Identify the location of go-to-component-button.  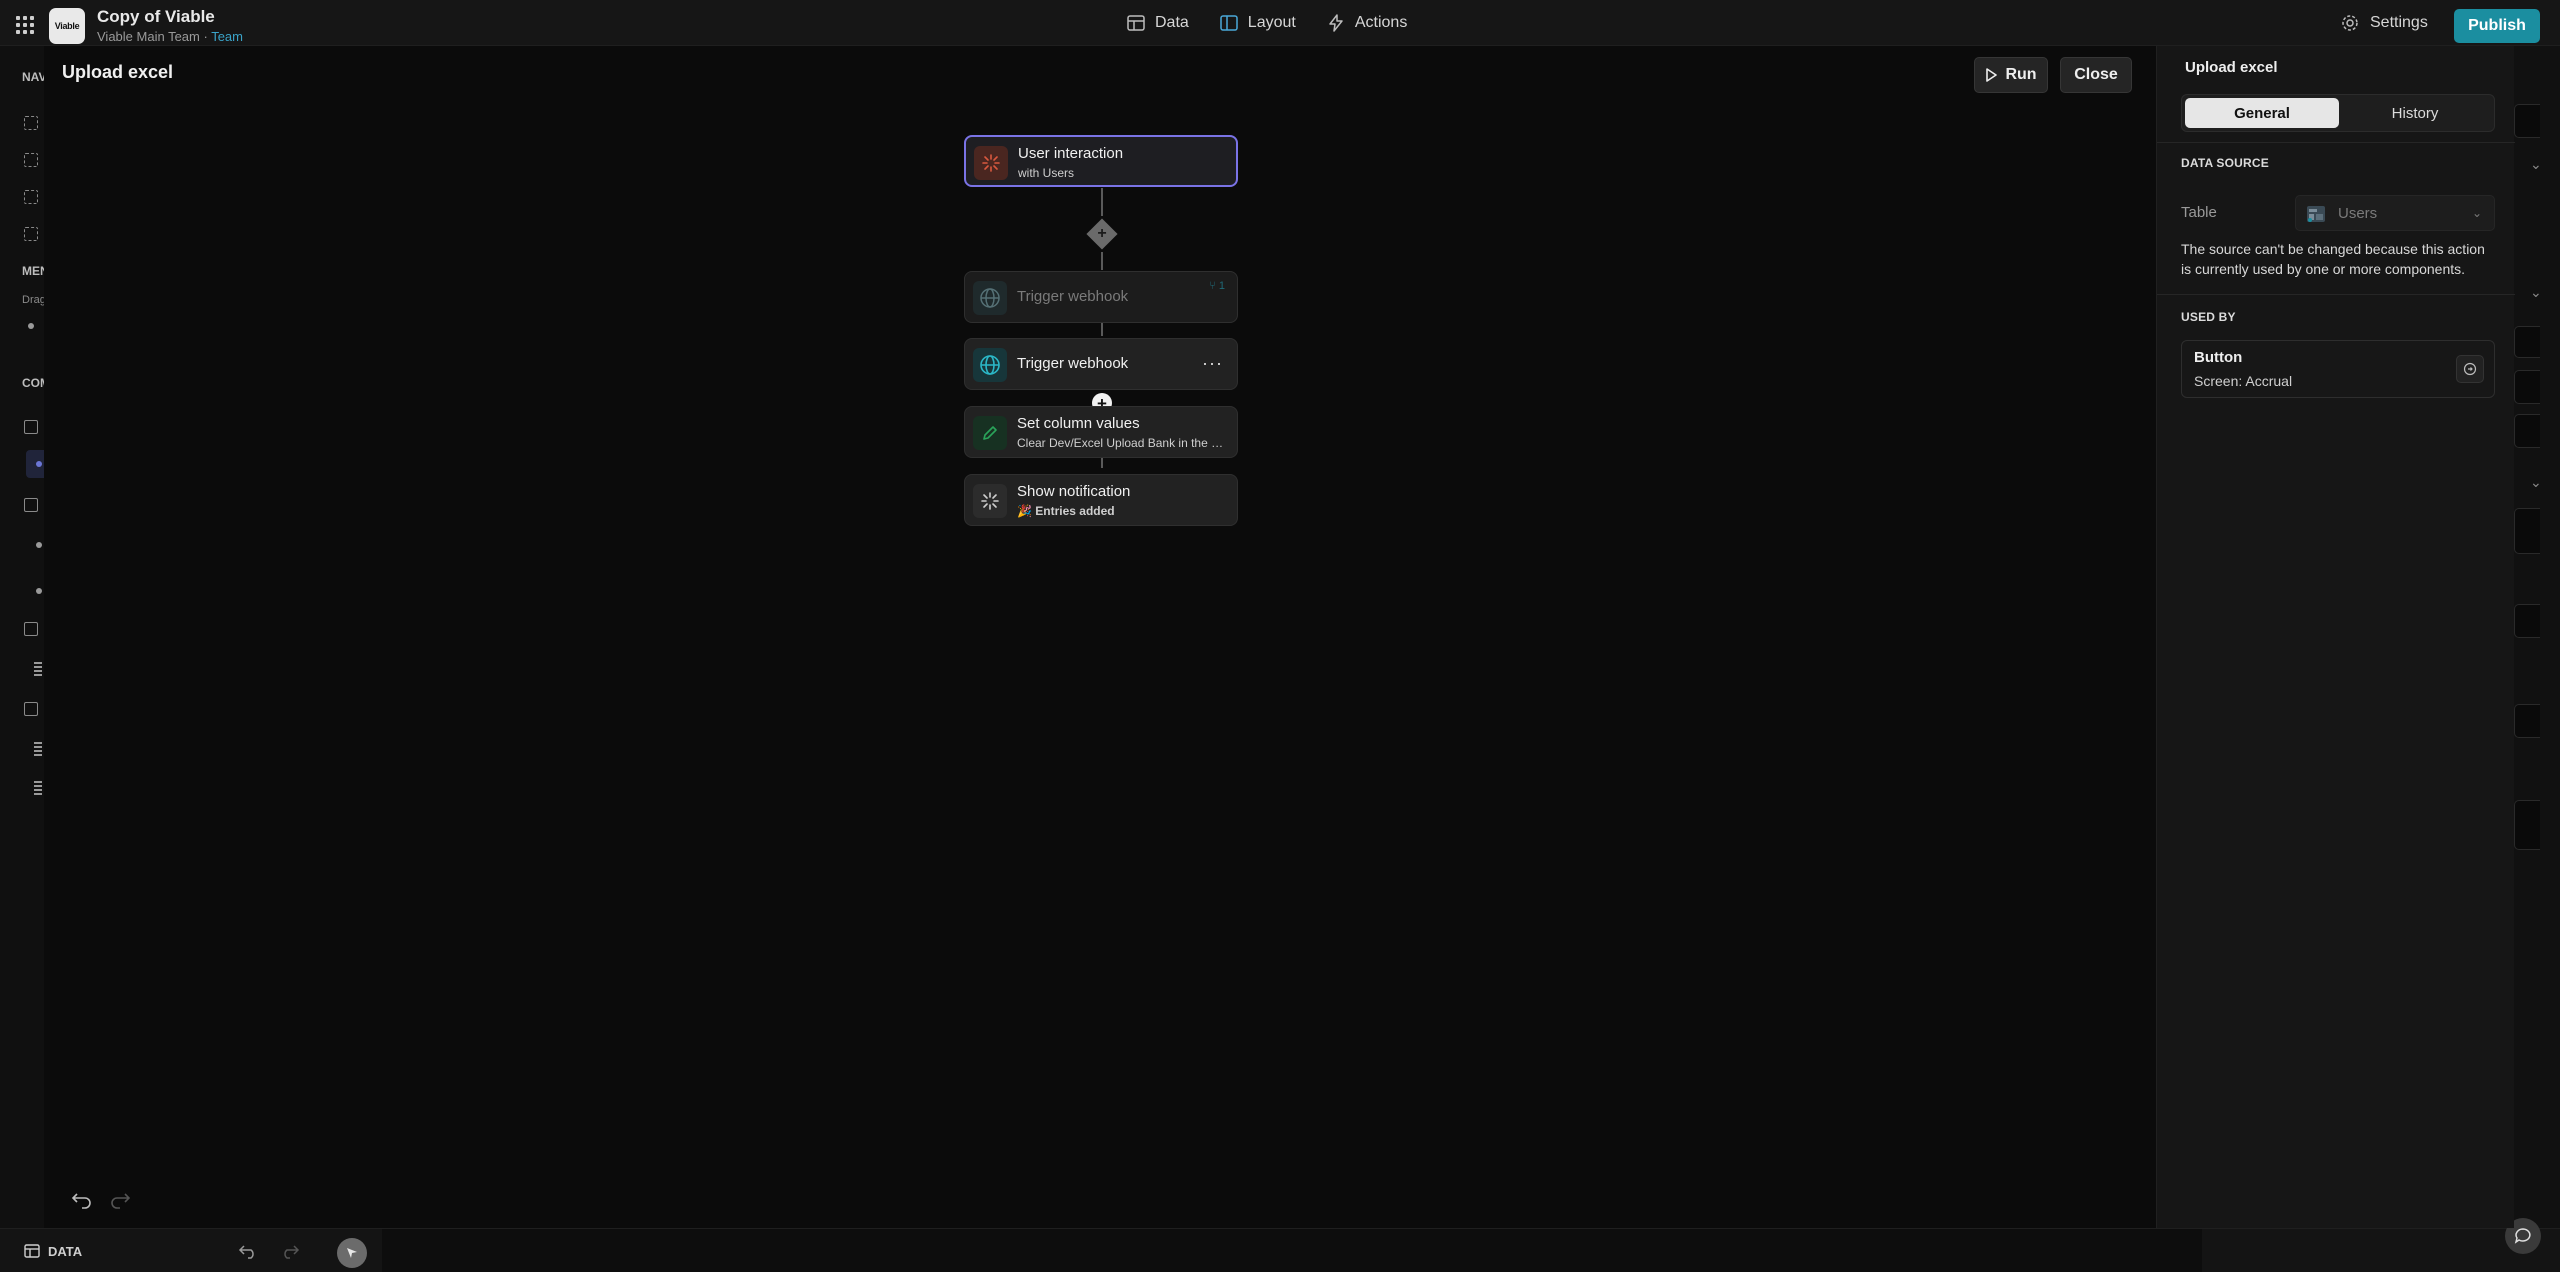
(2470, 369).